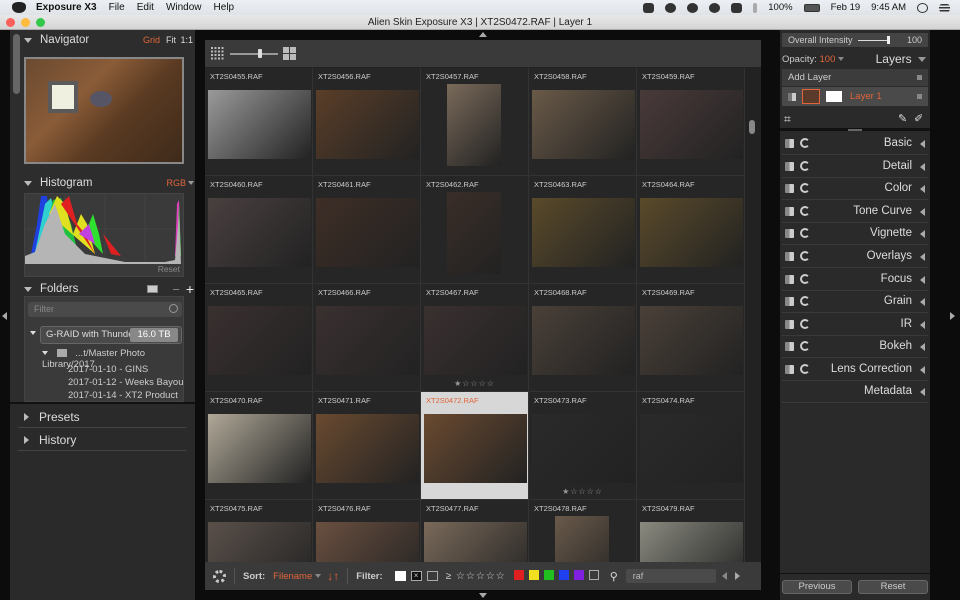 The width and height of the screenshot is (960, 600). I want to click on thumbnail-cell: XT2S0471.RAF, so click(367, 446).